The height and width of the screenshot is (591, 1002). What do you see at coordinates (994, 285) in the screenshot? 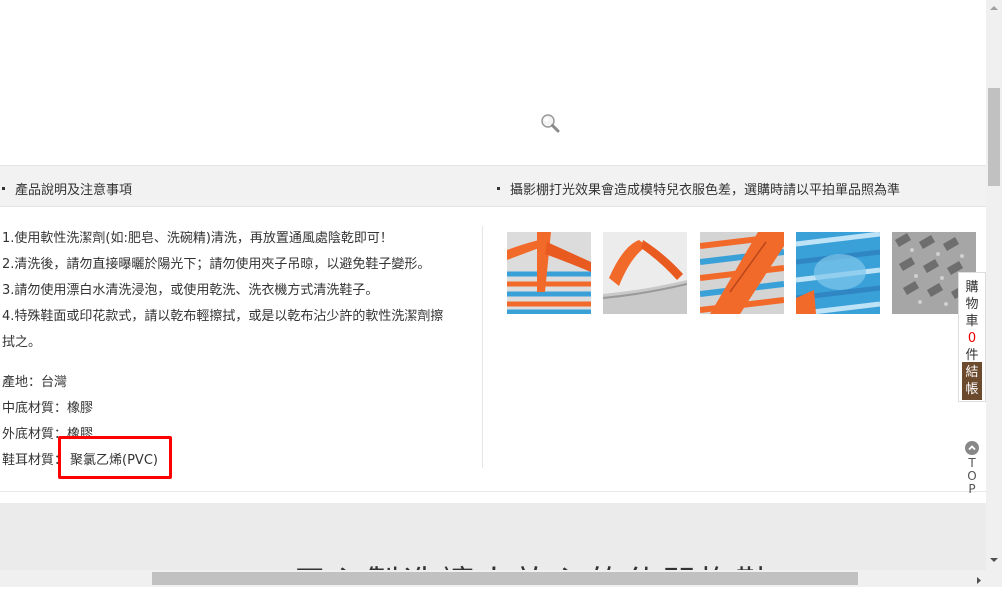
I see `vertical-scrollbar` at bounding box center [994, 285].